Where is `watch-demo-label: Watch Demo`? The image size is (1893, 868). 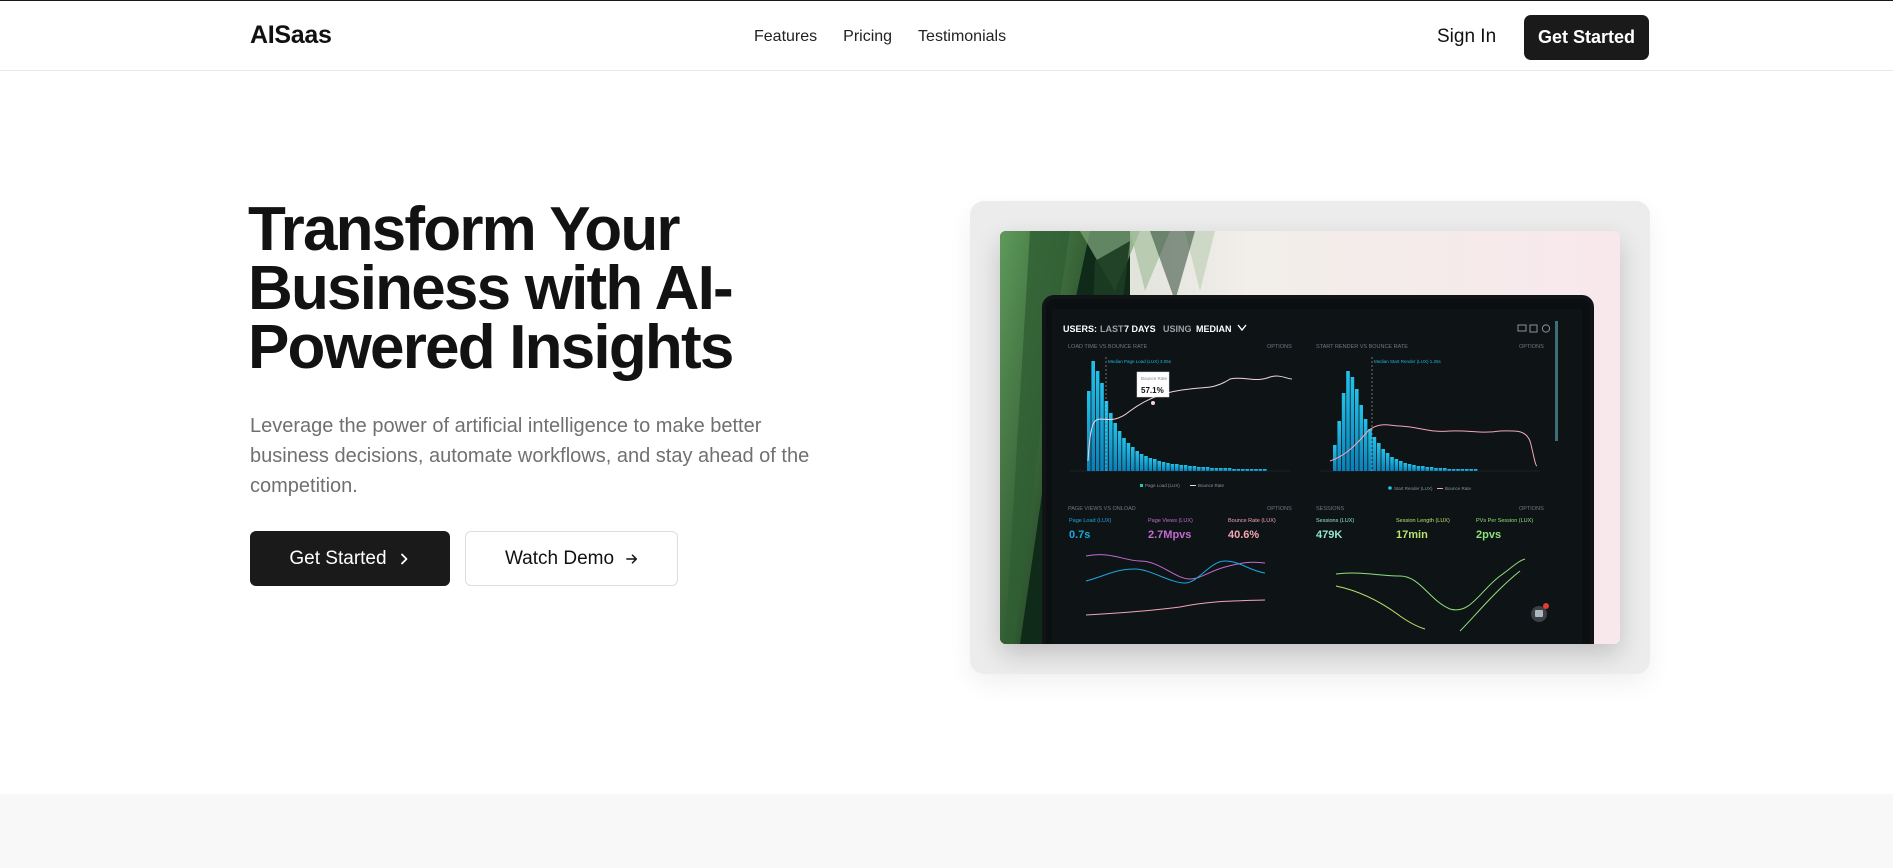
watch-demo-label: Watch Demo is located at coordinates (559, 558).